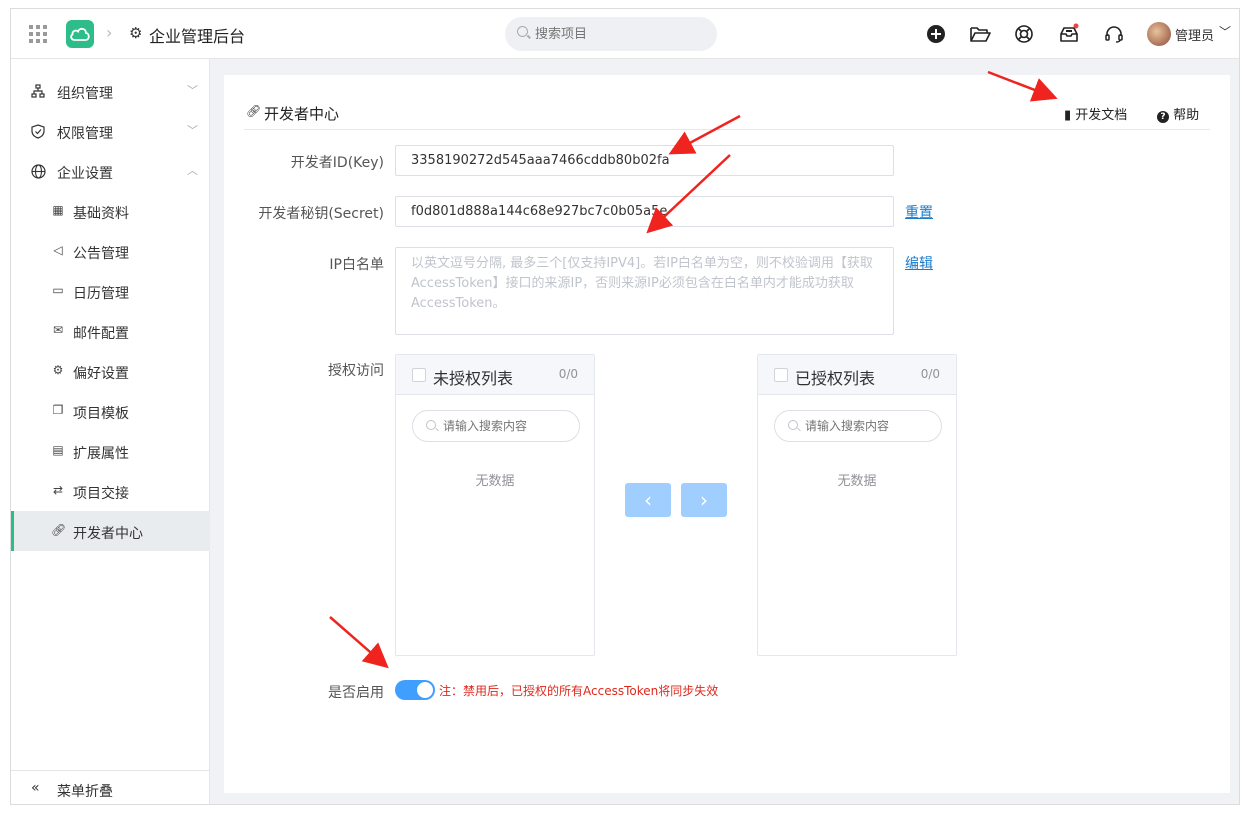 This screenshot has height=814, width=1250. I want to click on sidebar-item-handover: ⇄ 项目交接, so click(110, 491).